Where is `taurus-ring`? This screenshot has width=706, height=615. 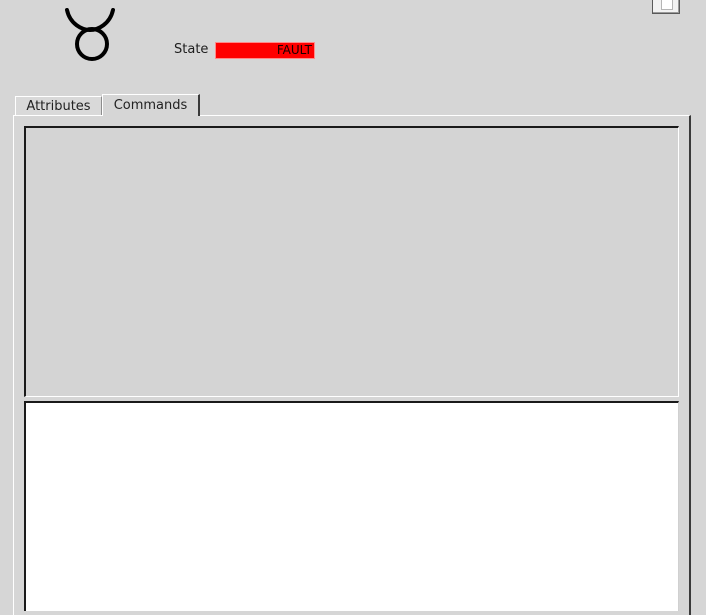
taurus-ring is located at coordinates (92, 44).